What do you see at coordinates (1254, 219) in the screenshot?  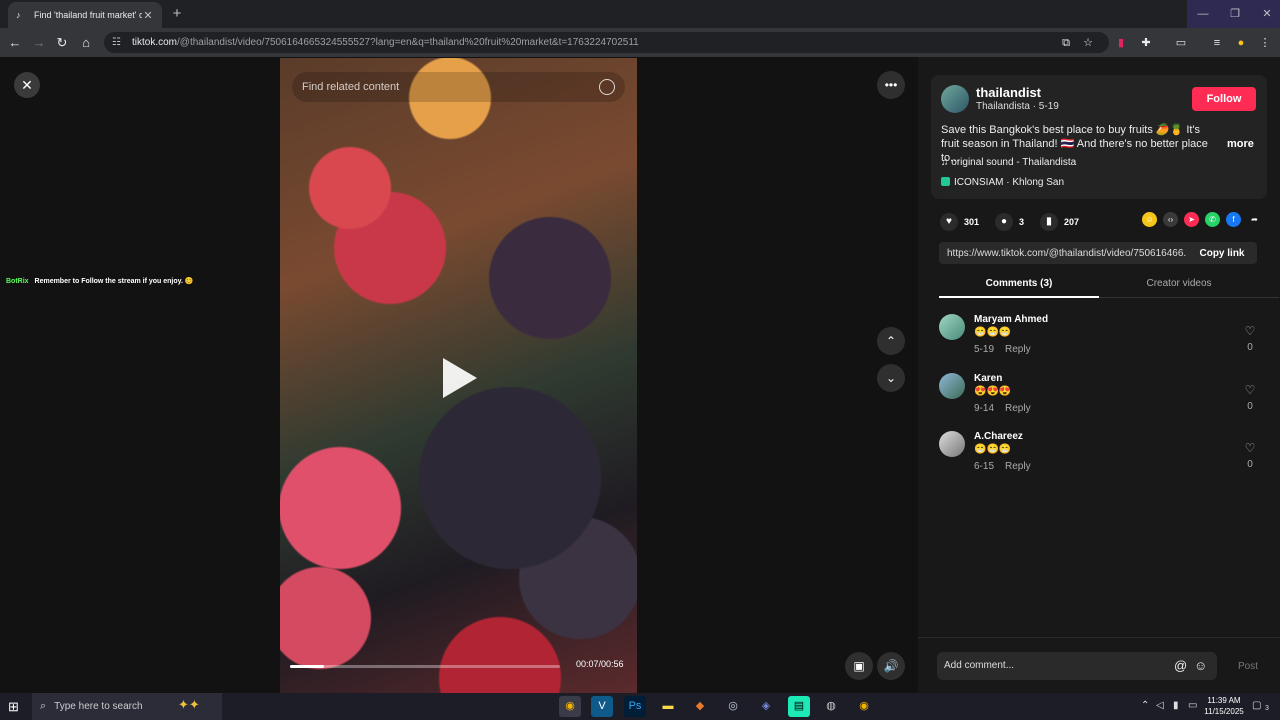 I see `share-arrow-icon: ➦` at bounding box center [1254, 219].